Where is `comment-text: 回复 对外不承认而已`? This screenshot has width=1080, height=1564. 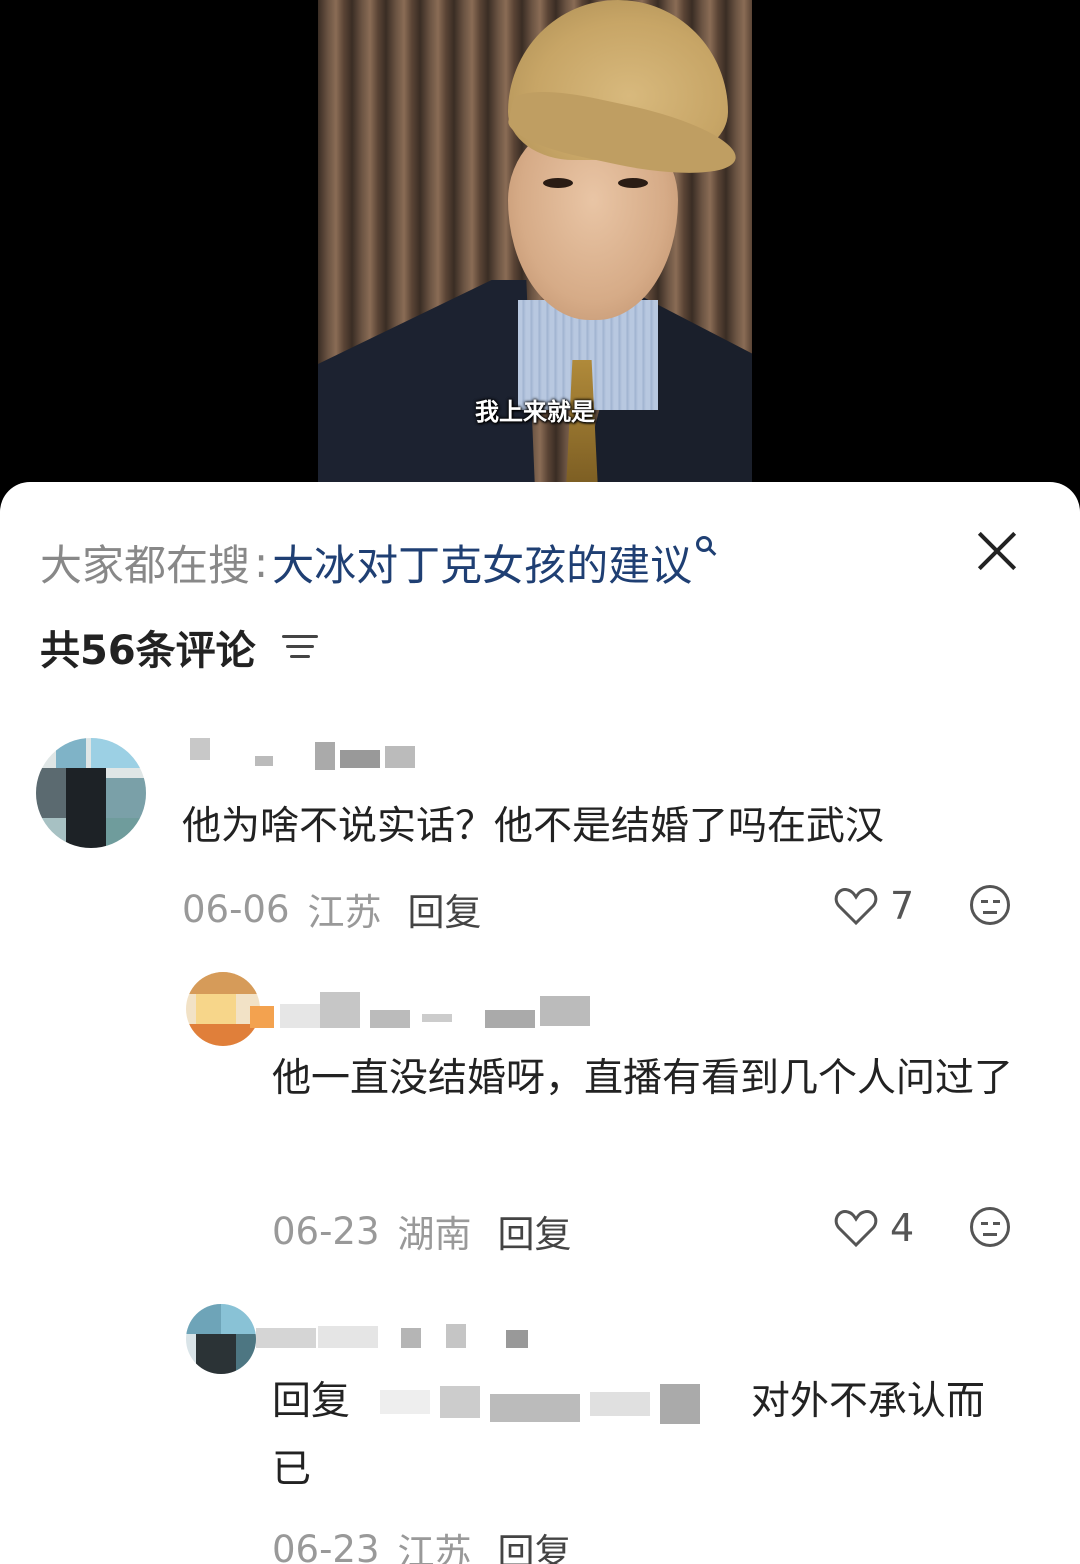
comment-text: 回复 对外不承认而已 is located at coordinates (642, 1436).